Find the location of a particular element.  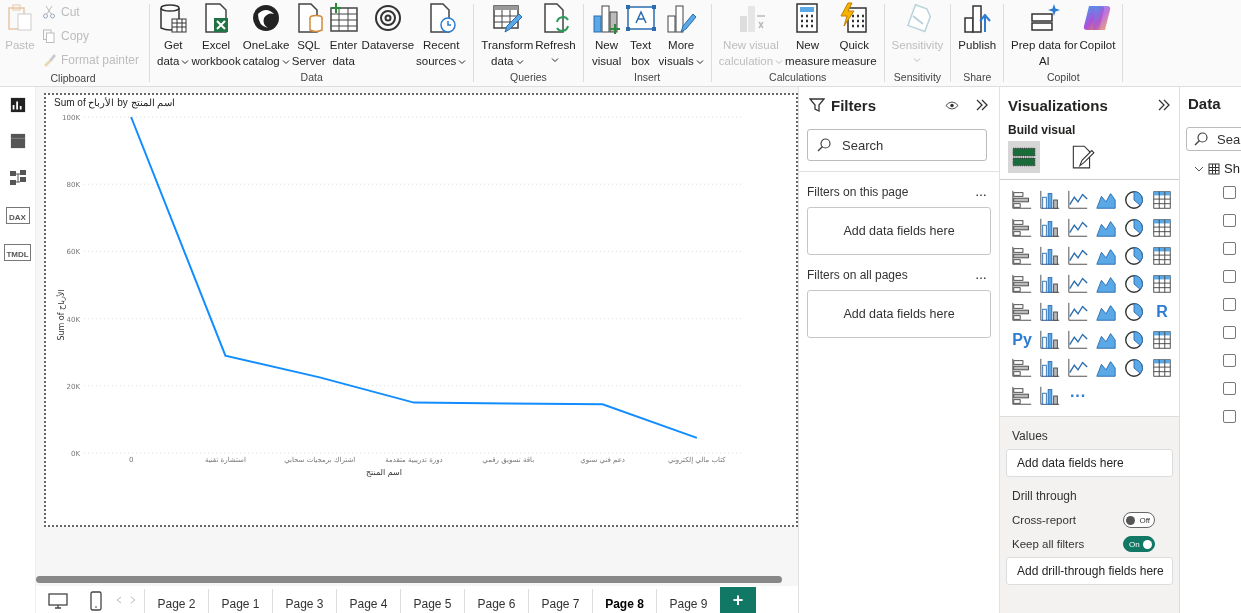

ribbon-button: Get data is located at coordinates (173, 34).